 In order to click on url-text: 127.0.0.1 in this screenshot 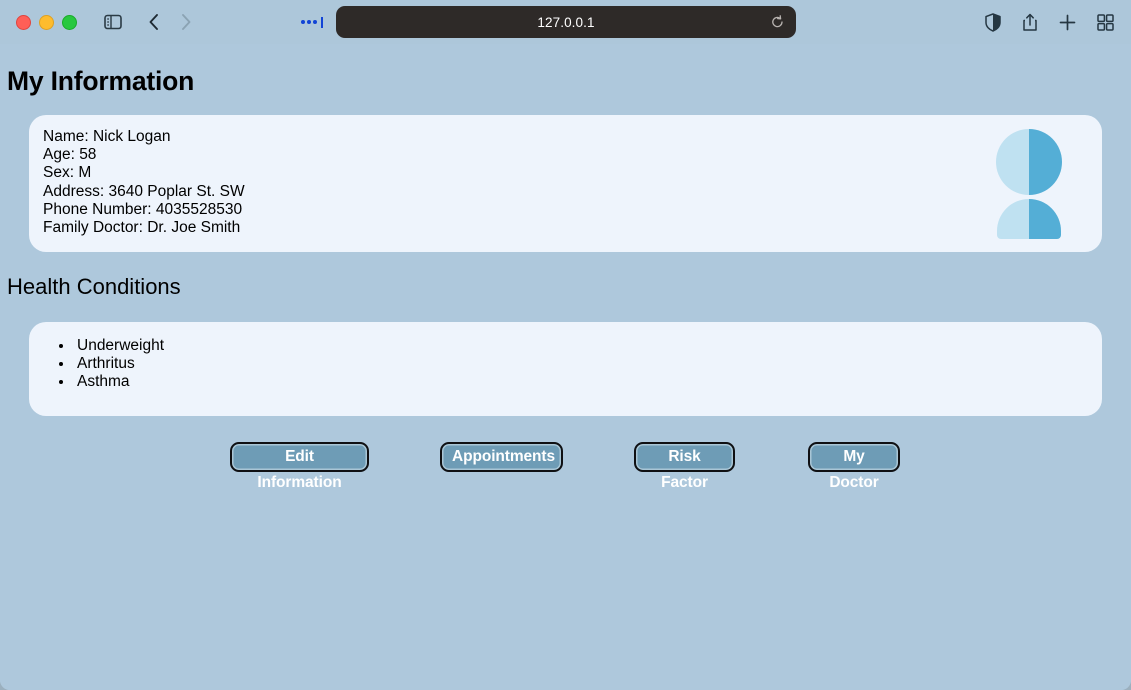, I will do `click(566, 22)`.